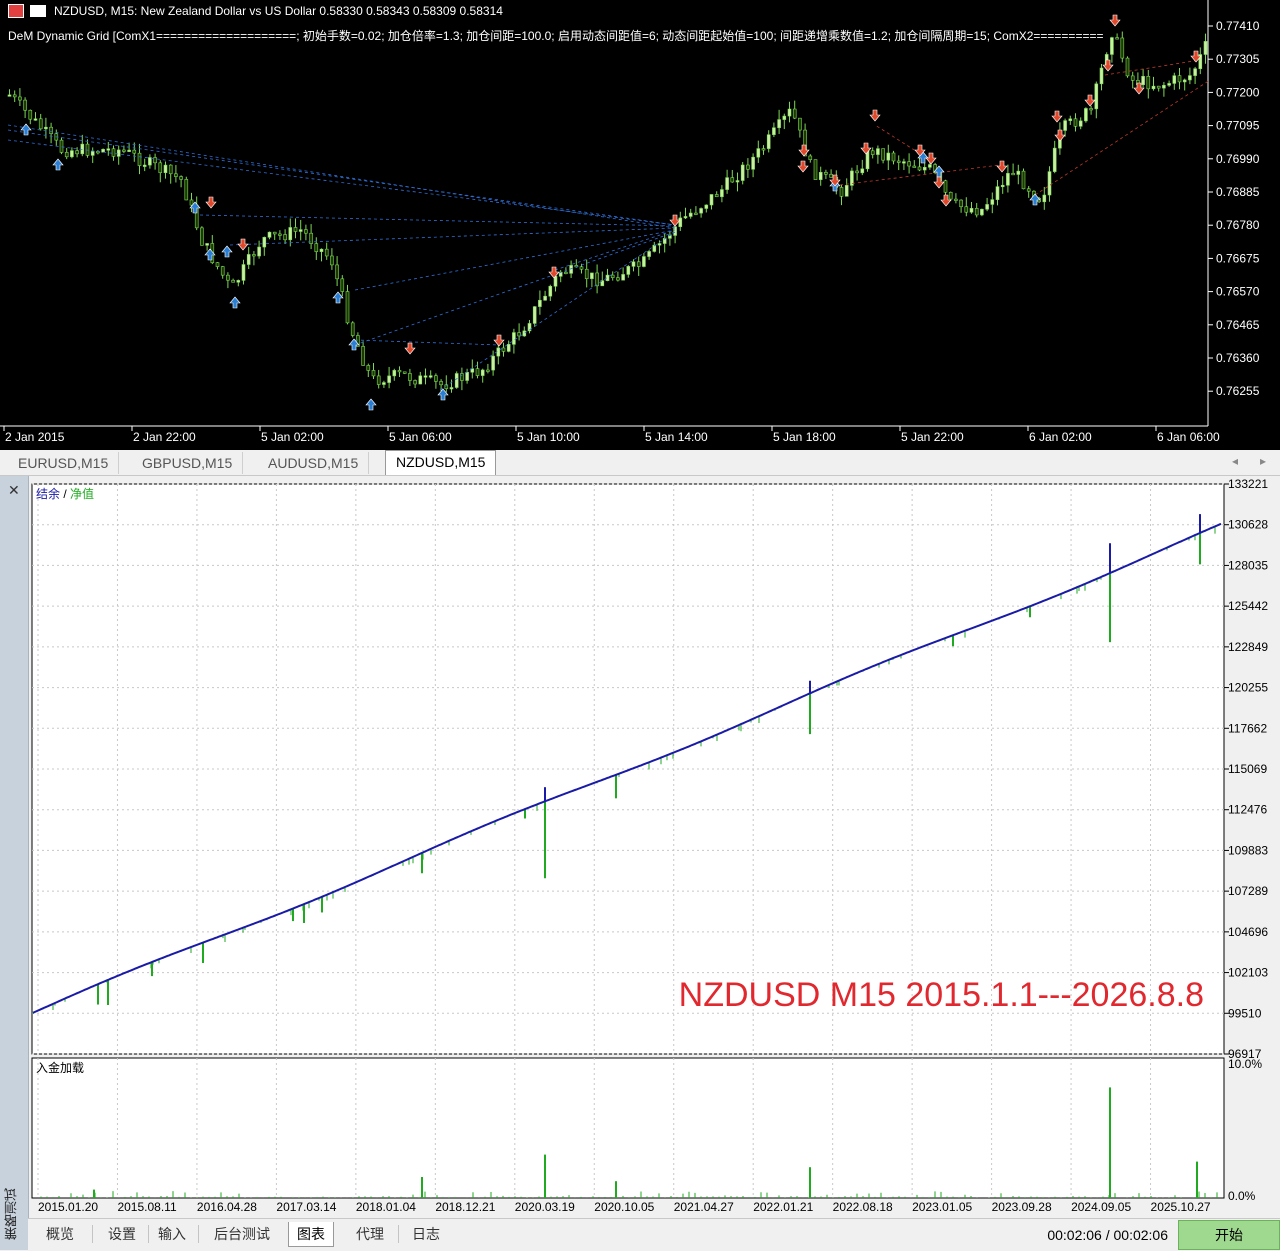  What do you see at coordinates (14, 490) in the screenshot?
I see `close-icon: ✕` at bounding box center [14, 490].